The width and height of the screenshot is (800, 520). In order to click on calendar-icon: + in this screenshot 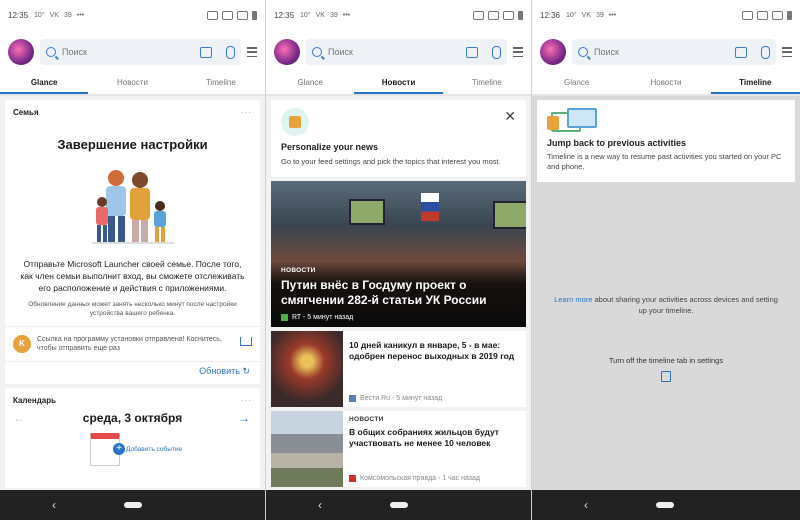, I will do `click(107, 449)`.